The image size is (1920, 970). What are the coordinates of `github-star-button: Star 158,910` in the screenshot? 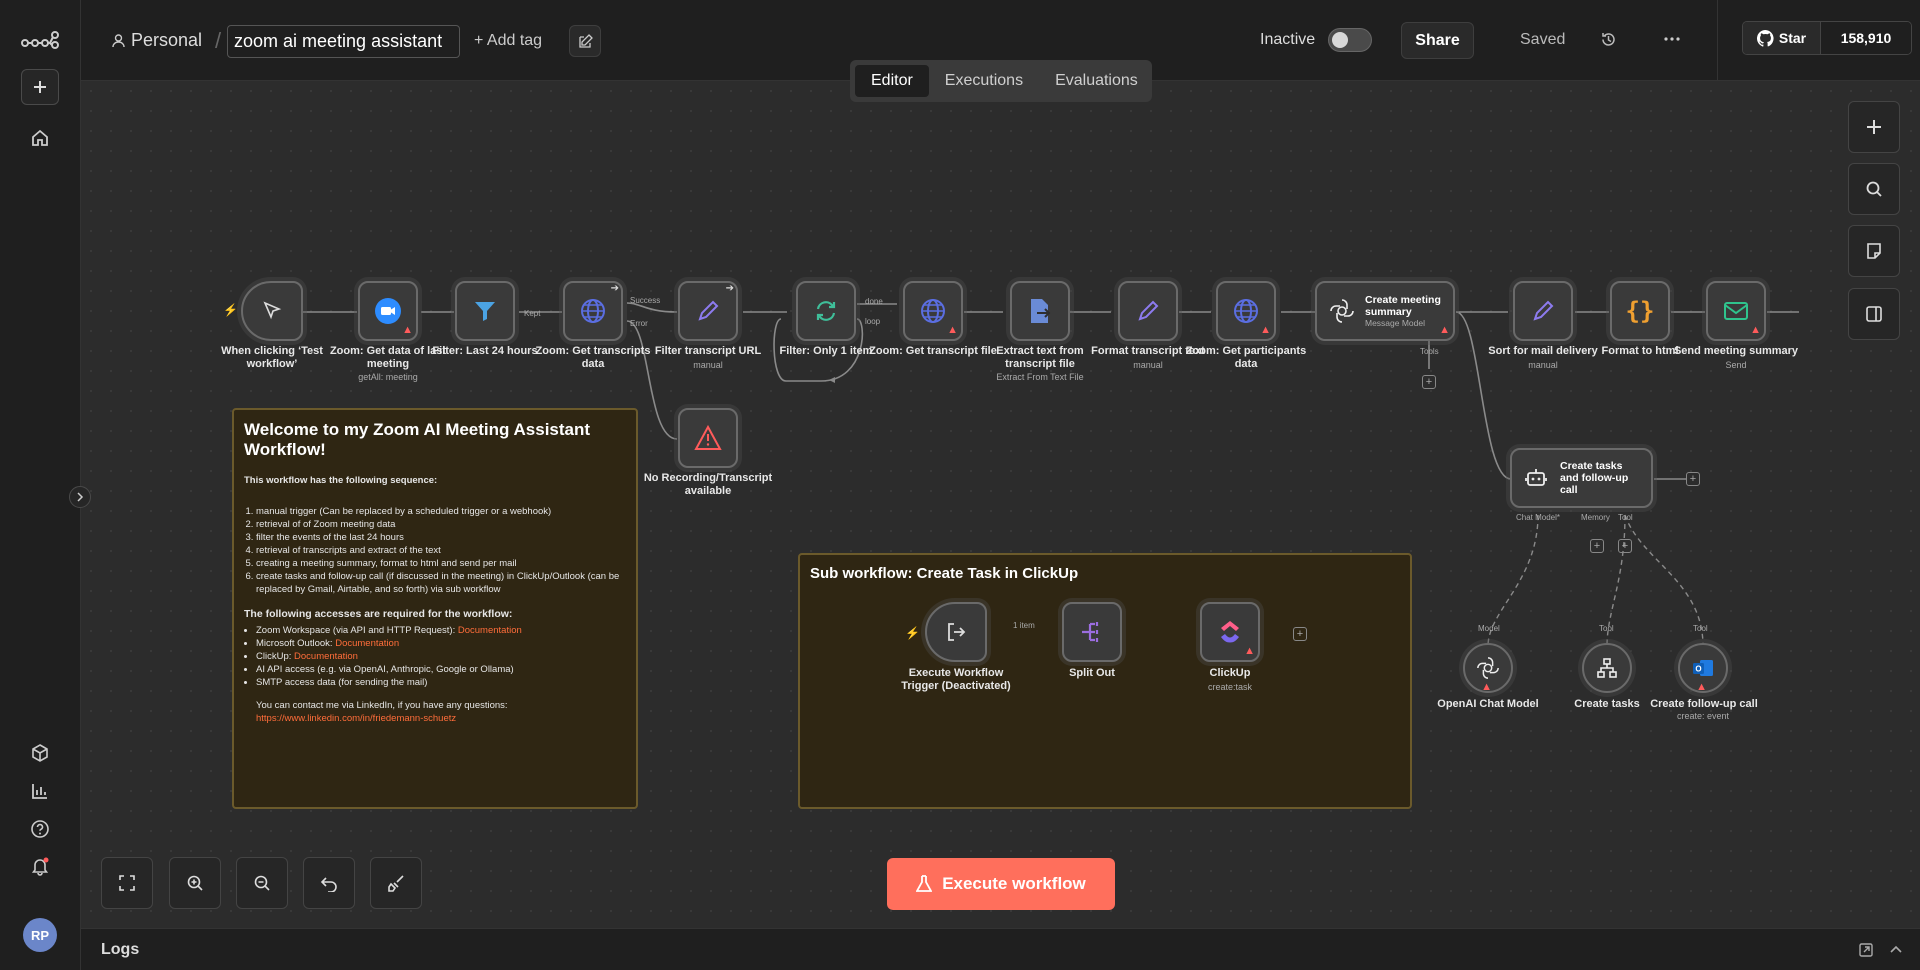 It's located at (1827, 38).